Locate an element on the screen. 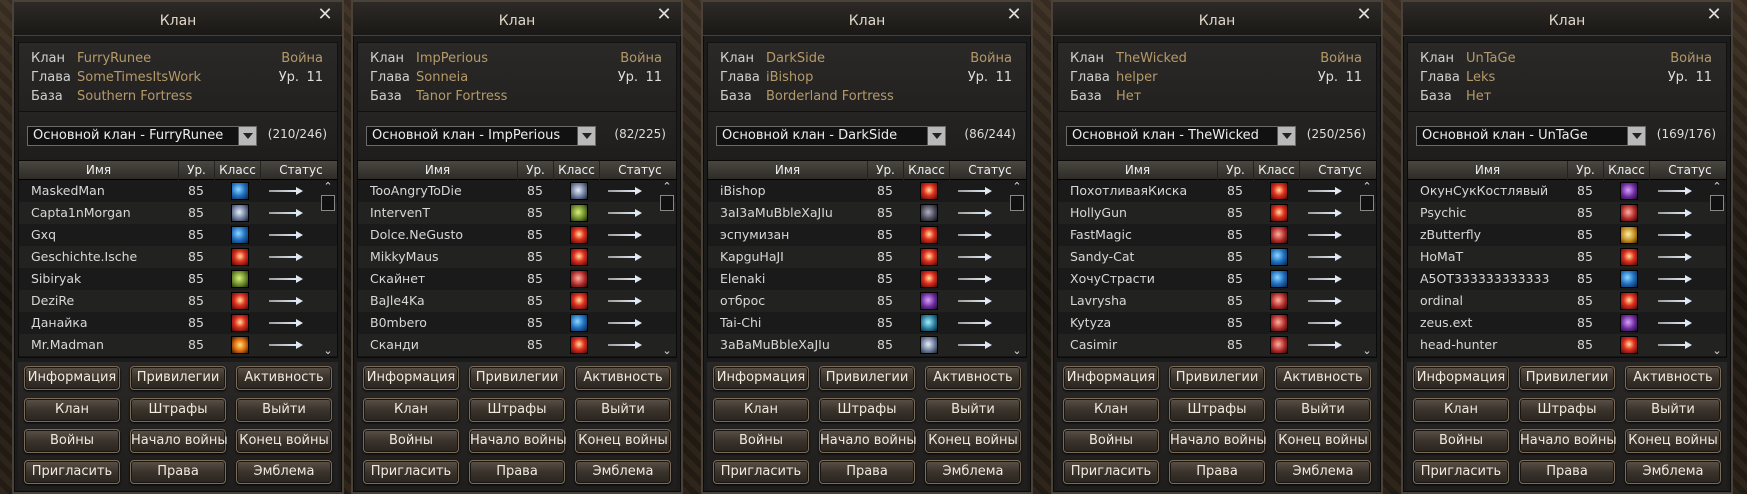 Image resolution: width=1747 pixels, height=494 pixels. table-row: Gxq 85 is located at coordinates (178, 235).